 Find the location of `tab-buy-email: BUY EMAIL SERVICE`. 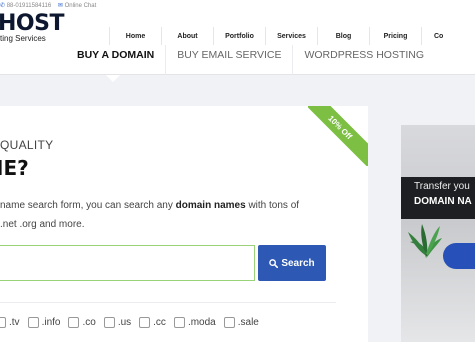

tab-buy-email: BUY EMAIL SERVICE is located at coordinates (228, 60).